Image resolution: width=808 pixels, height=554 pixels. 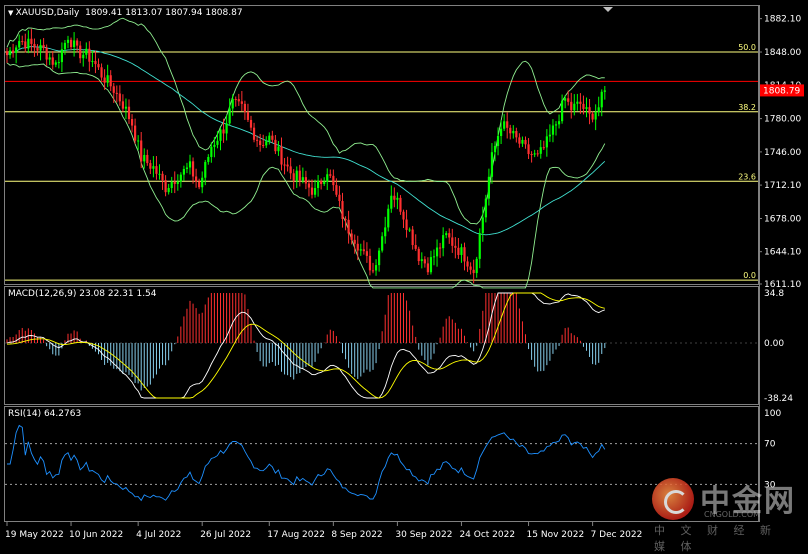 I want to click on current-price-label: 1808.79, so click(x=781, y=91).